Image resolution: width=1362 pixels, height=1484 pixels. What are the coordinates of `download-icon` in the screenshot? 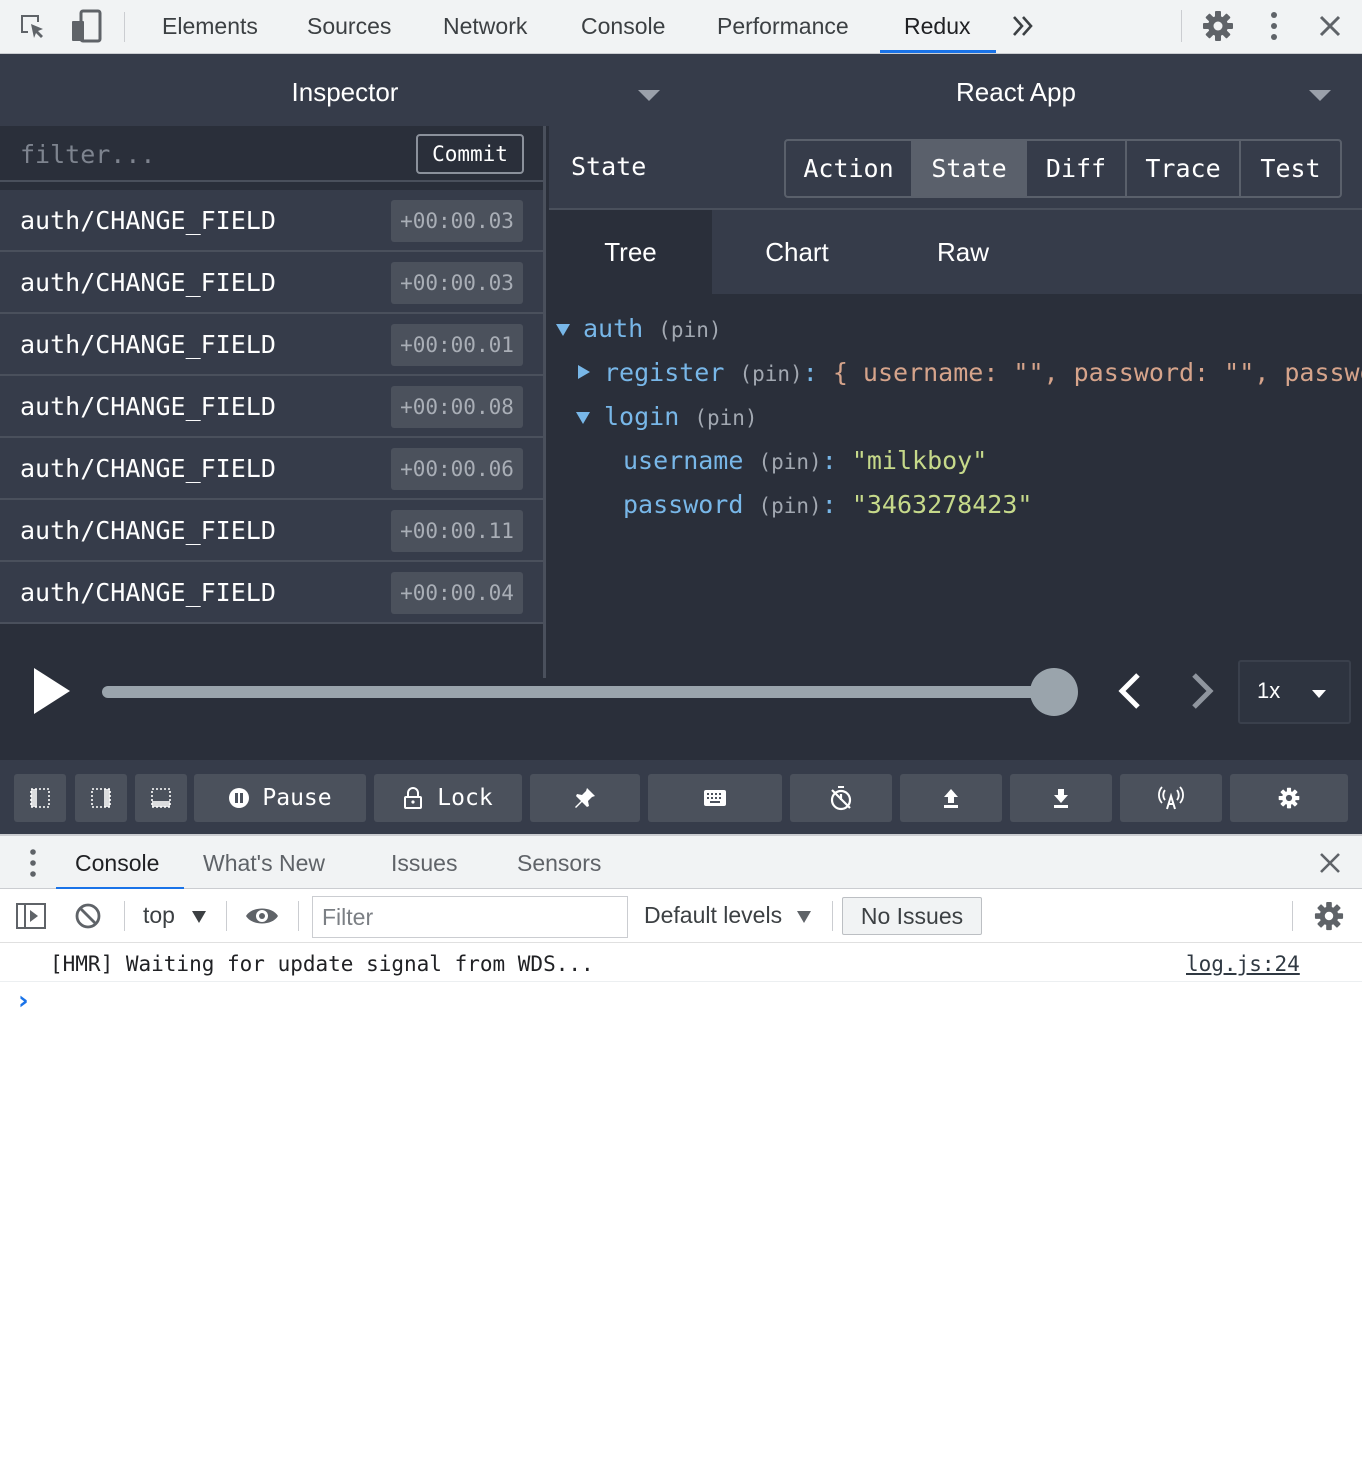 It's located at (1061, 798).